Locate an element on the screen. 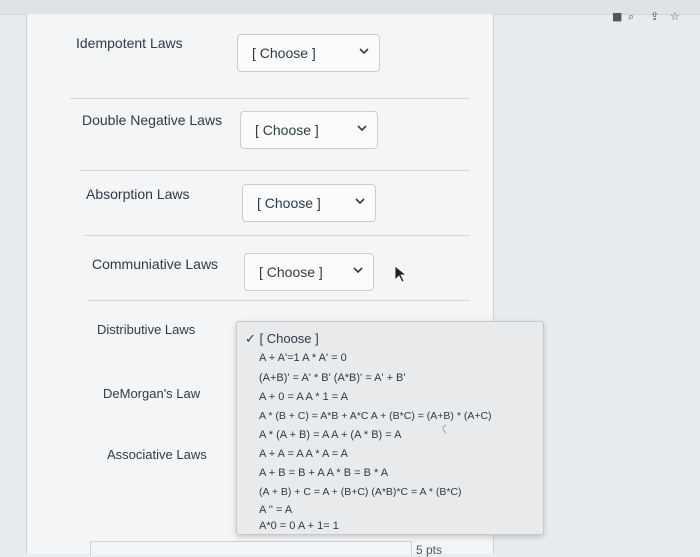 Image resolution: width=700 pixels, height=557 pixels. dropdown-option: A * (A + B) = A A + (A * B) = A is located at coordinates (330, 435).